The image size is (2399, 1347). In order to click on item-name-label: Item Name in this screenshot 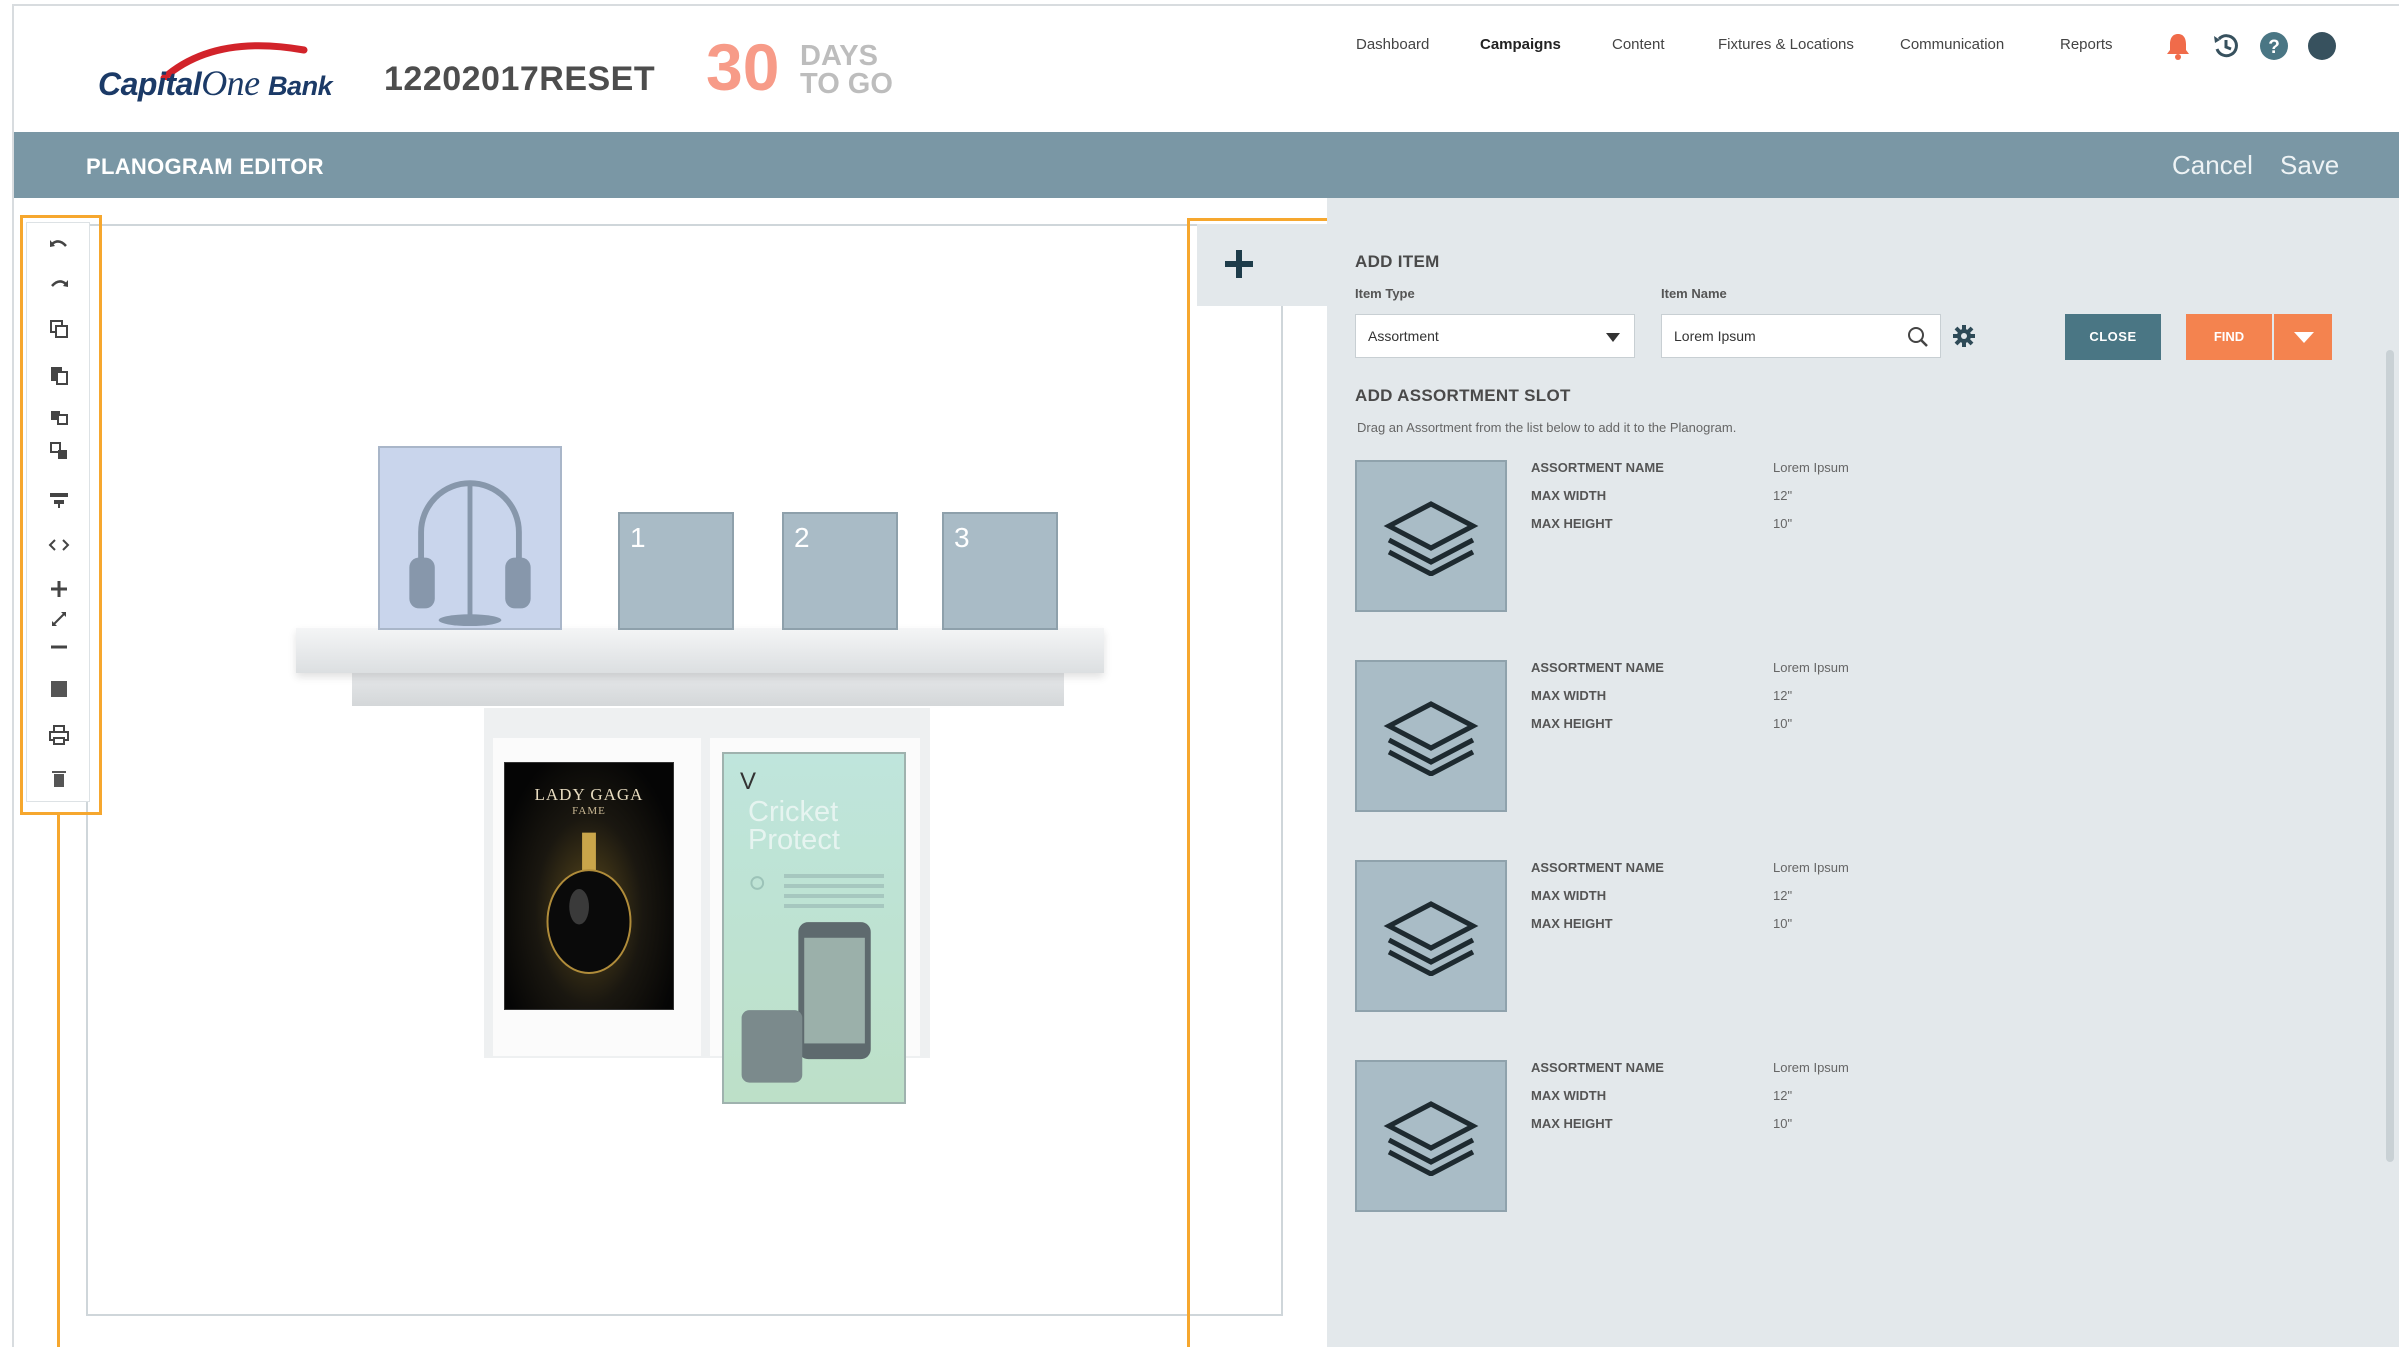, I will do `click(1694, 293)`.